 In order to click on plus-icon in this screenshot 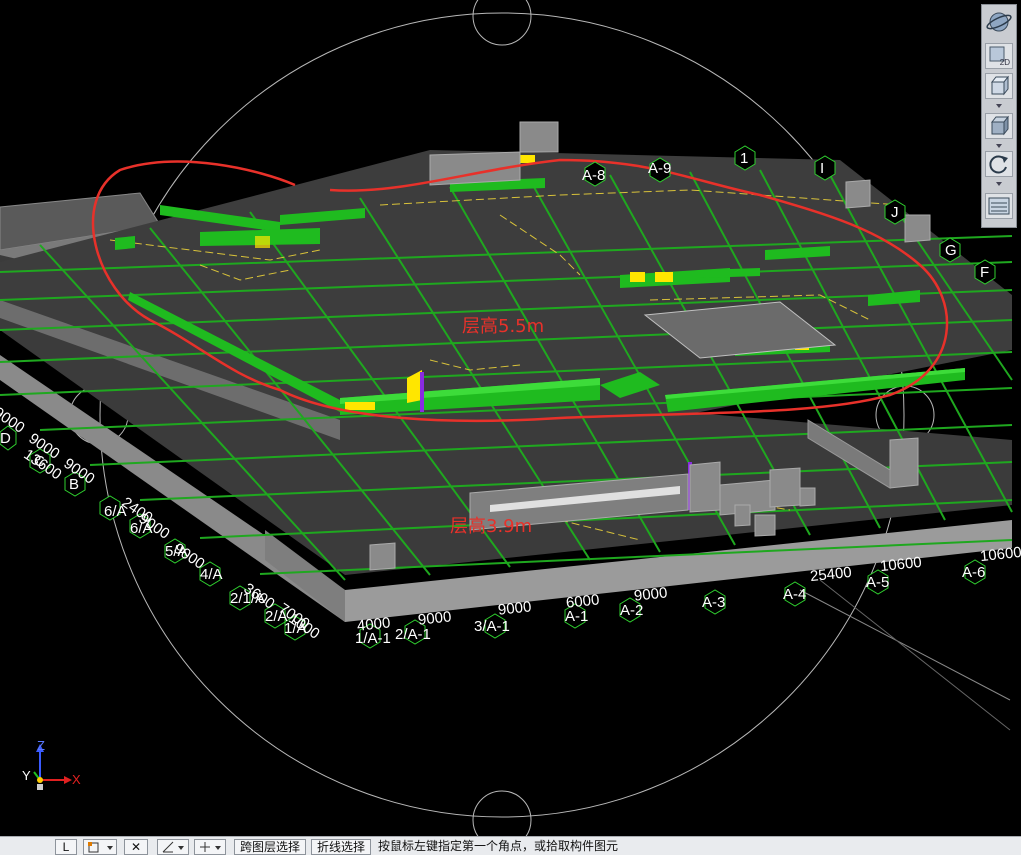, I will do `click(210, 847)`.